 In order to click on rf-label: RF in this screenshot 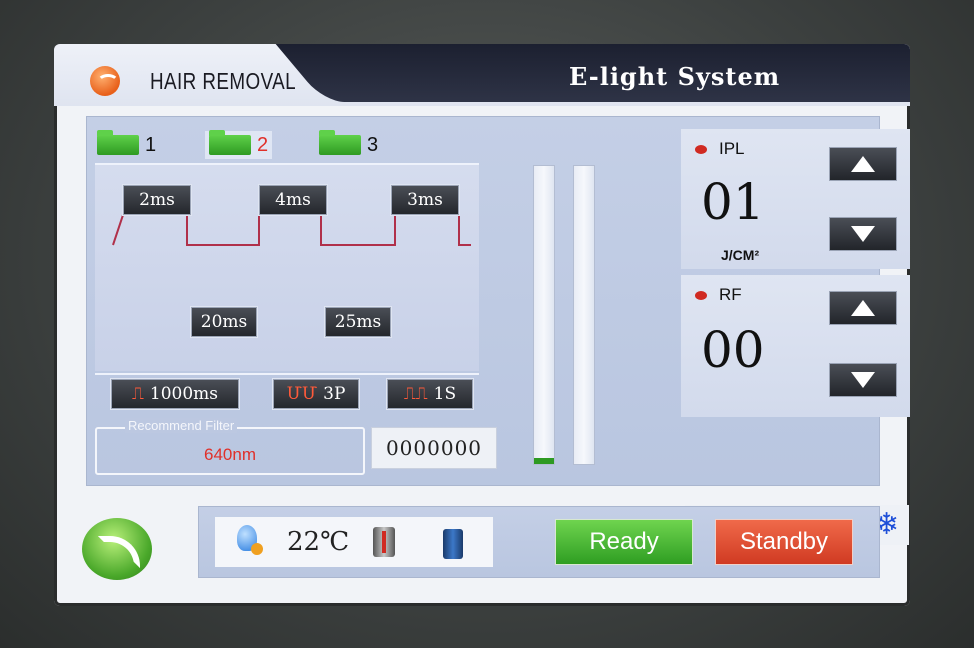, I will do `click(730, 294)`.